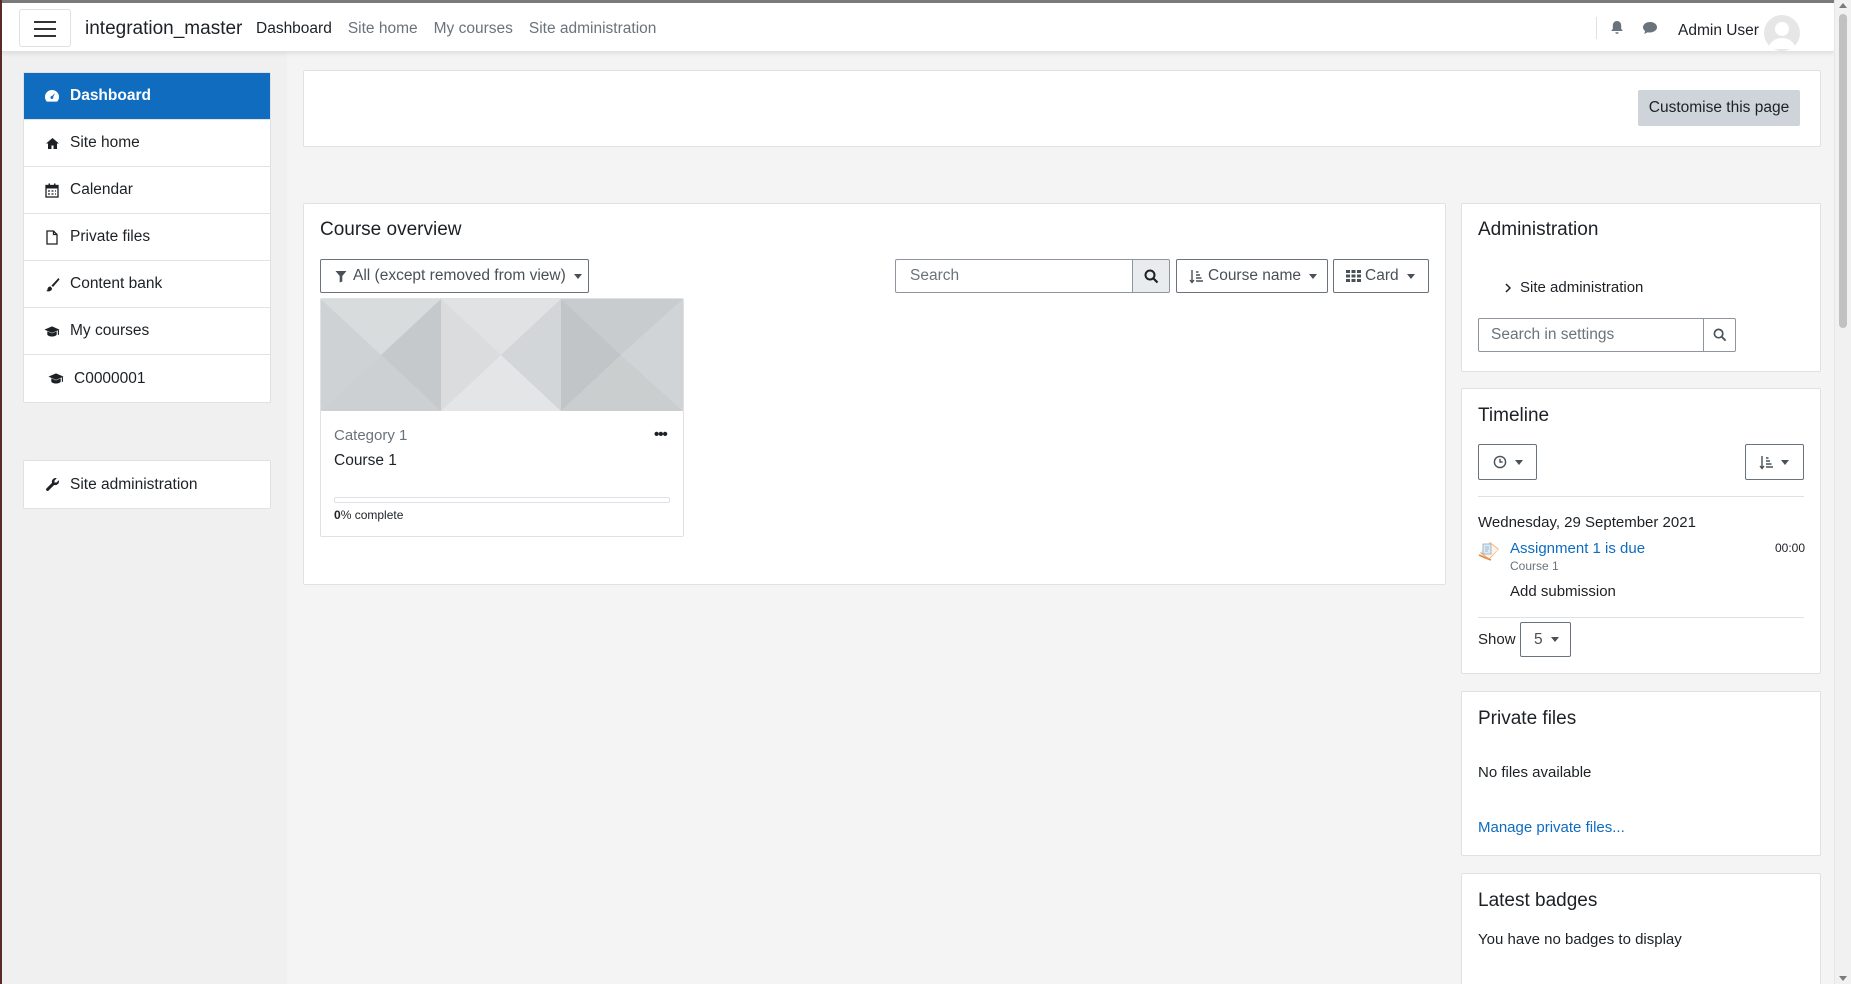 This screenshot has width=1851, height=984. Describe the element at coordinates (337, 515) in the screenshot. I see `course-progress-percent: 0` at that location.